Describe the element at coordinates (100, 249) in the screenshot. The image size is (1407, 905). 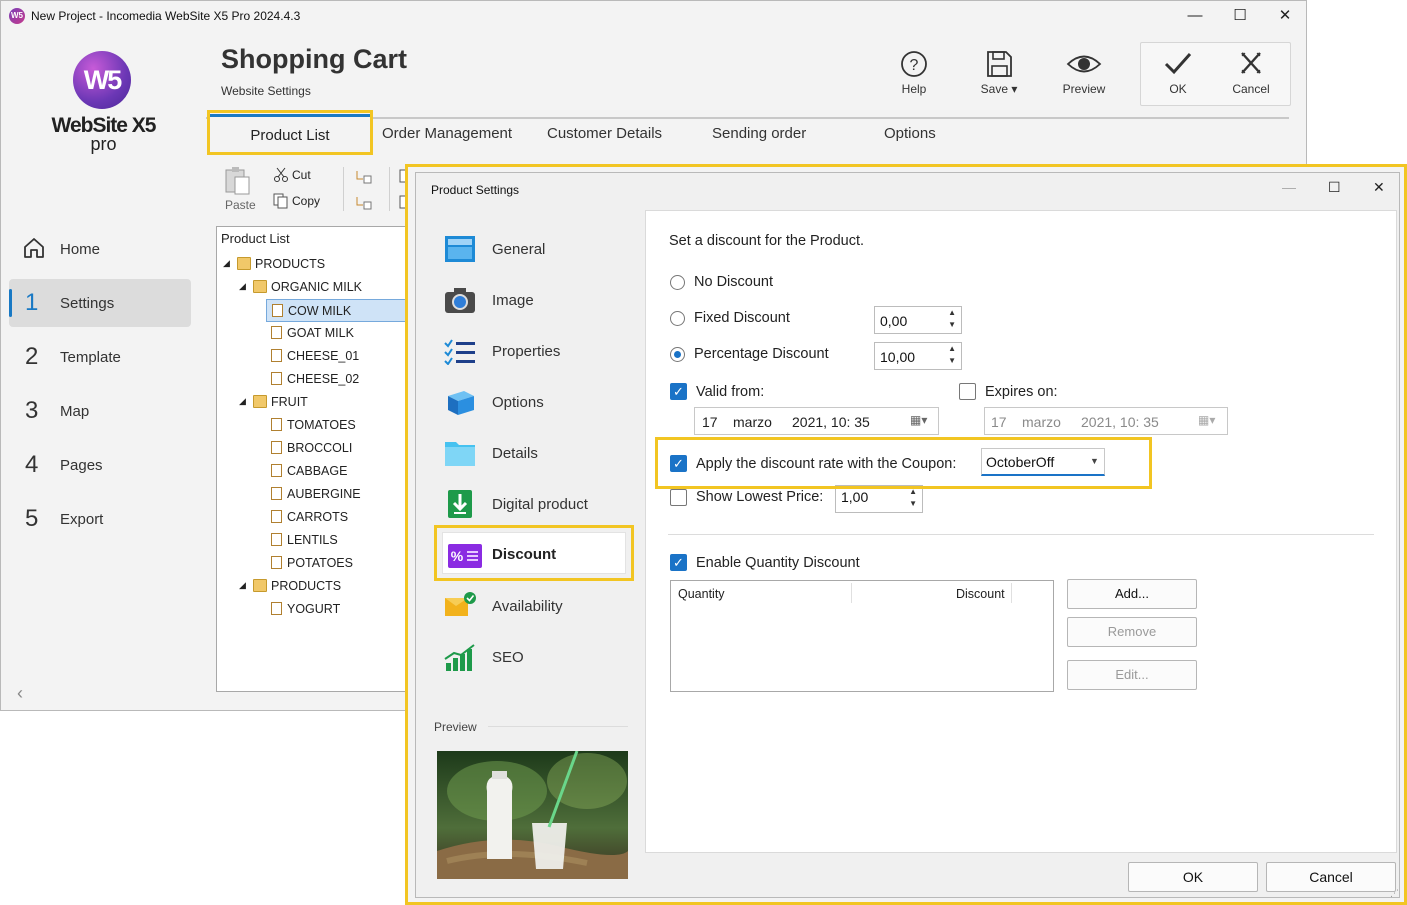
I see `sidebar-item-home: Home` at that location.